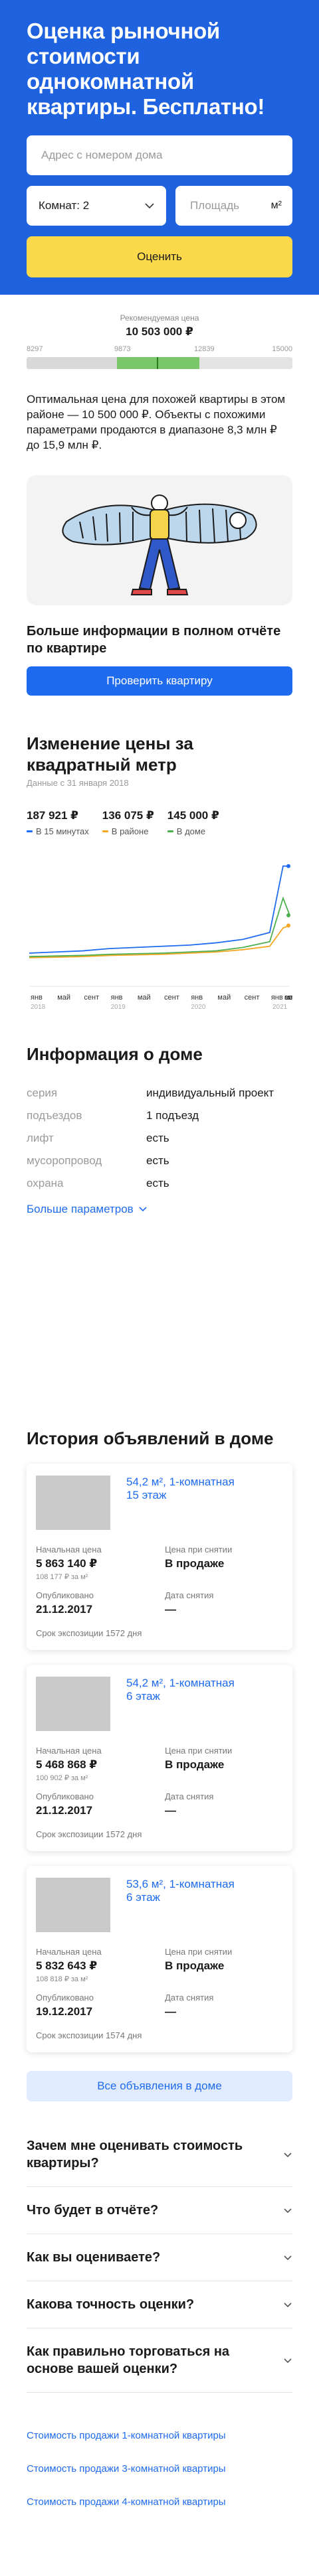 This screenshot has height=2576, width=319. Describe the element at coordinates (276, 205) in the screenshot. I see `area-unit: м²` at that location.